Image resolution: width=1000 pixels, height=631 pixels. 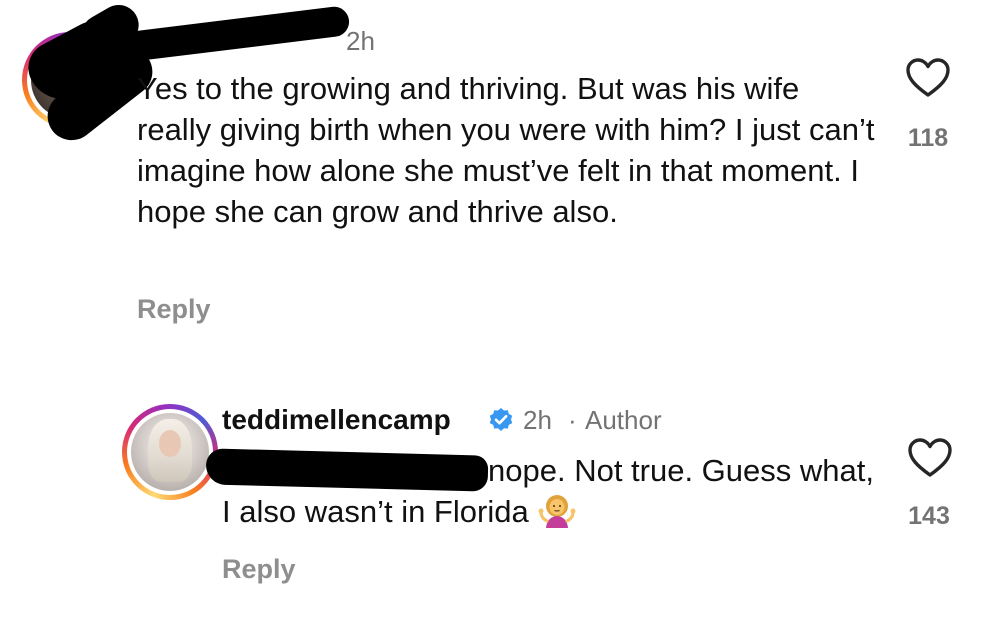 I want to click on like-count: 143, so click(x=929, y=516).